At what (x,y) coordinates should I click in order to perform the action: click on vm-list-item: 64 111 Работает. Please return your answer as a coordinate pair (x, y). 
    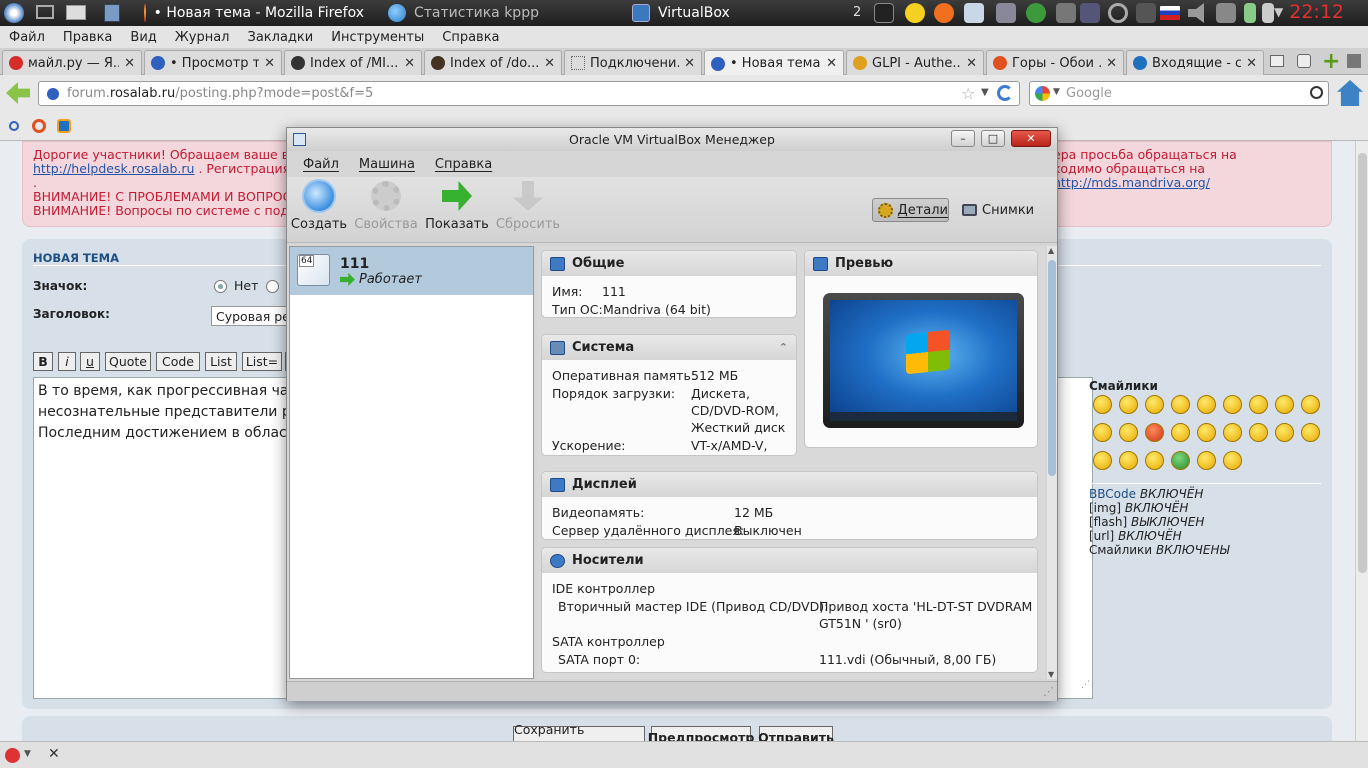
    Looking at the image, I should click on (411, 271).